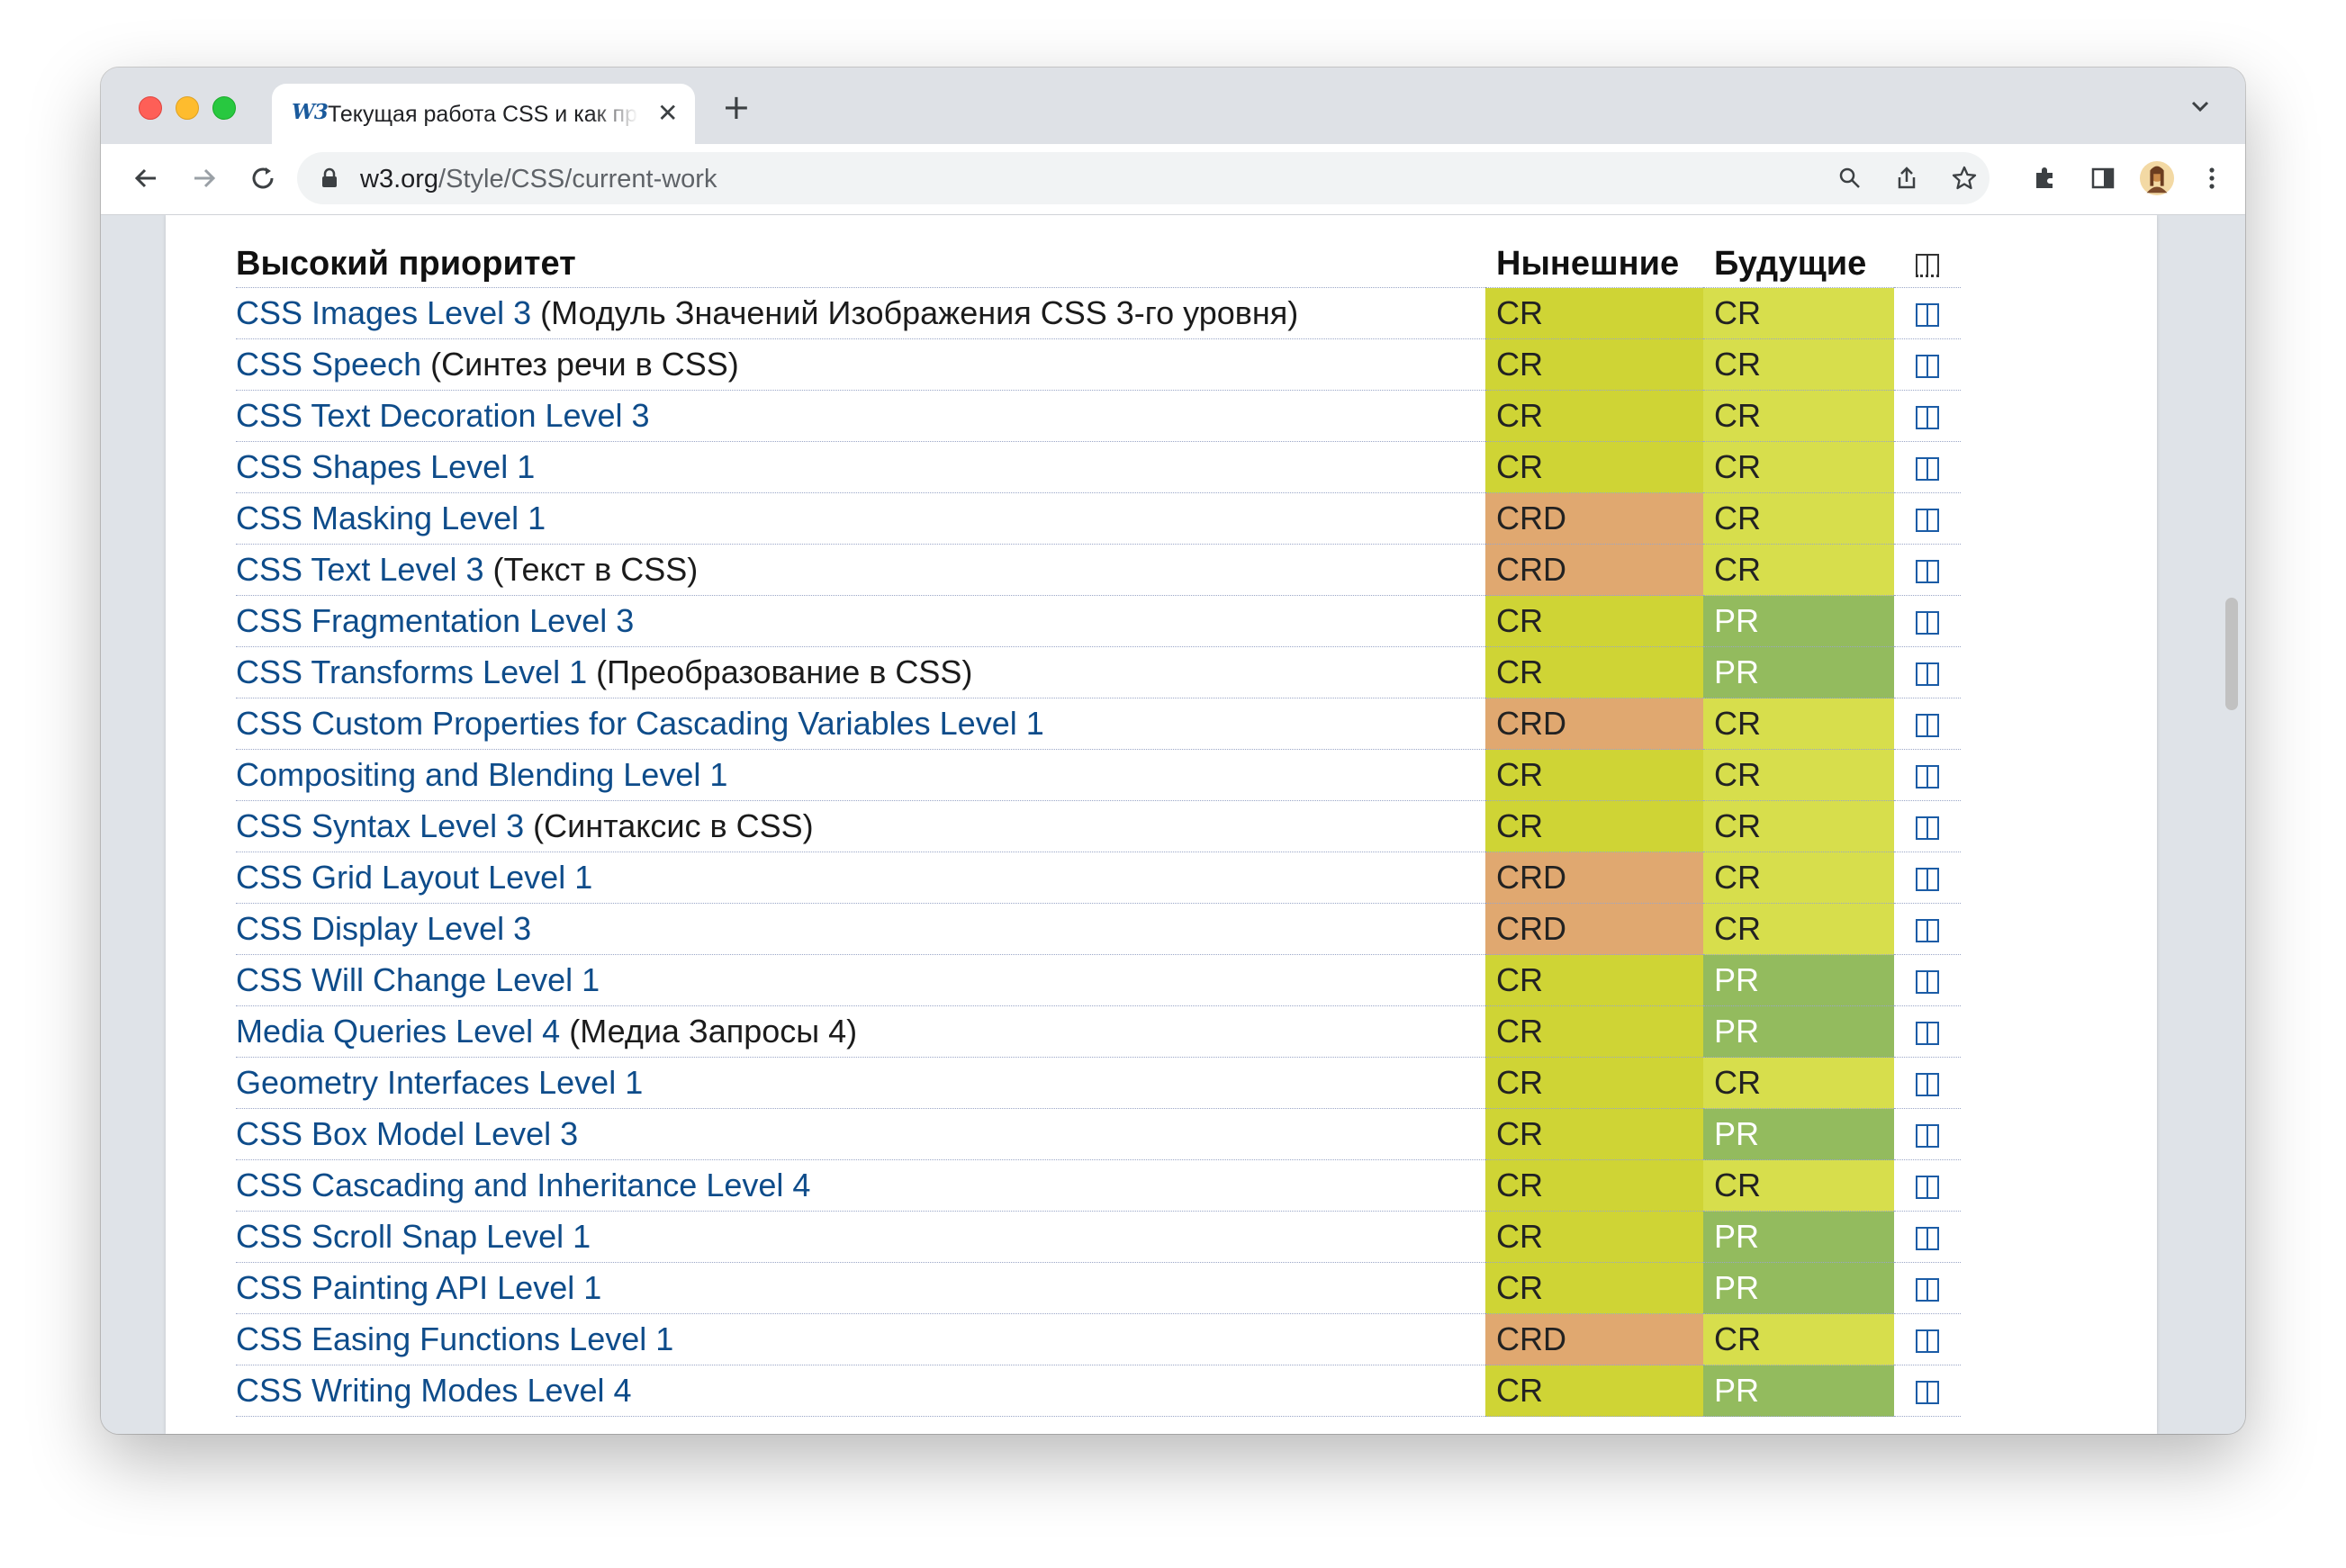 This screenshot has height=1568, width=2346. What do you see at coordinates (454, 1338) in the screenshot?
I see `spec-link: CSS Easing Functions Level 1` at bounding box center [454, 1338].